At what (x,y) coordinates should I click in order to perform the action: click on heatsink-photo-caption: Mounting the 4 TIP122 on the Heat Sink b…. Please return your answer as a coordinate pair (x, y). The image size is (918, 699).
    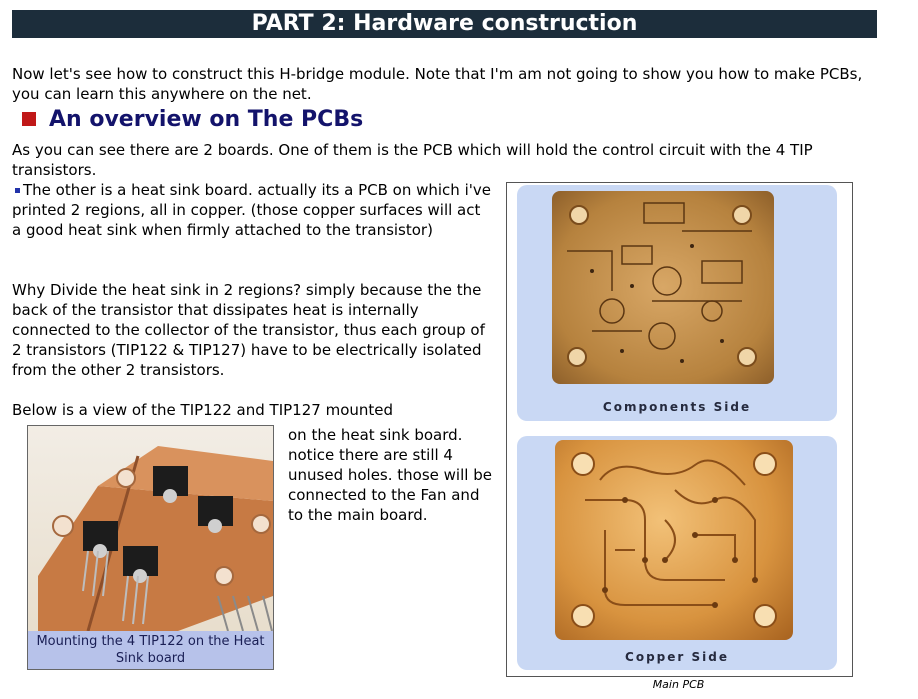
    Looking at the image, I should click on (150, 650).